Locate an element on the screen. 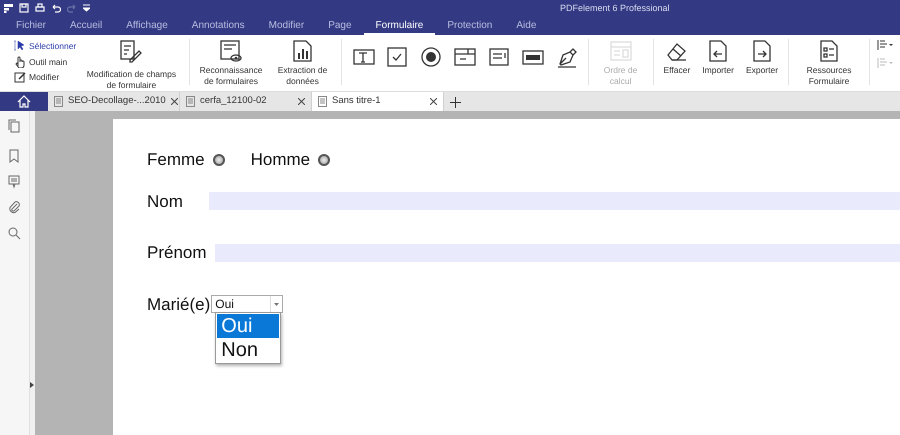 This screenshot has width=900, height=435. select-cursor-icon is located at coordinates (20, 47).